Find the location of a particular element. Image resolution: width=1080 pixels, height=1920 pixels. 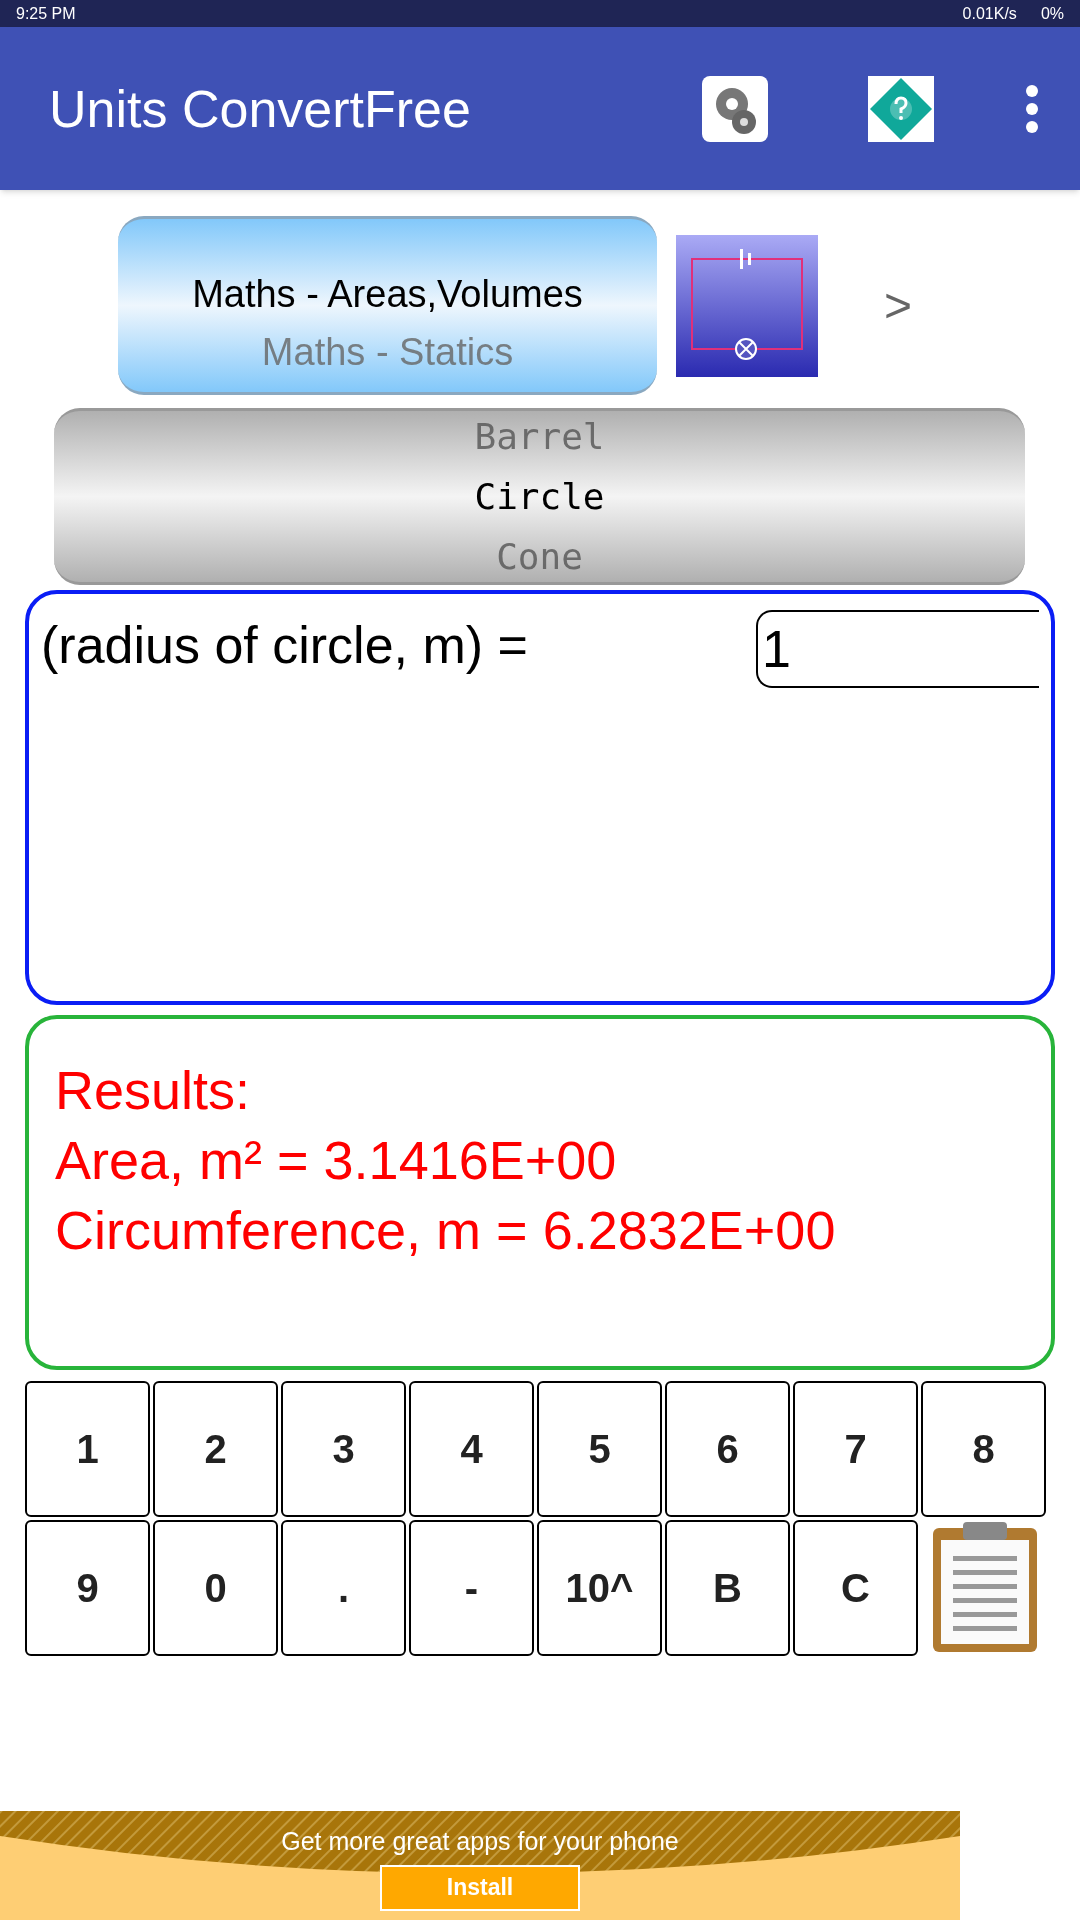

result-line: Results: is located at coordinates (153, 1090).